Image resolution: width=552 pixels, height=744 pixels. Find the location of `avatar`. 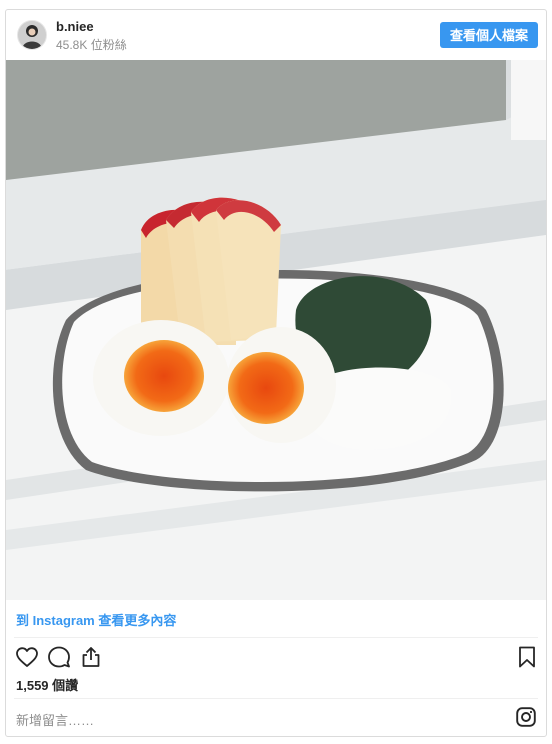

avatar is located at coordinates (32, 35).